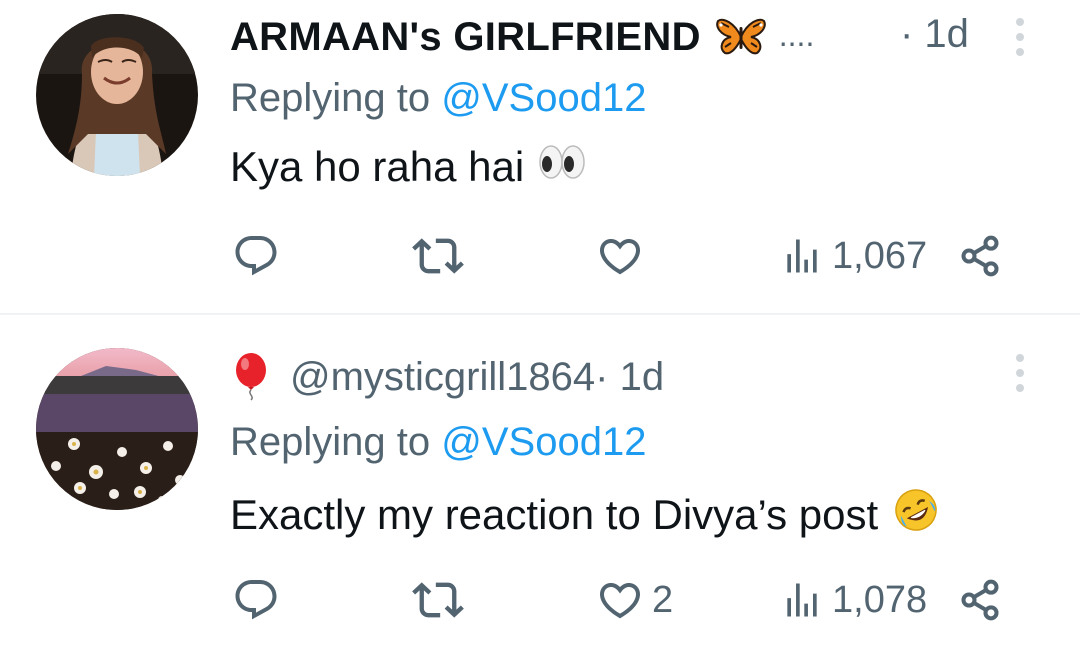 Image resolution: width=1080 pixels, height=654 pixels. What do you see at coordinates (916, 515) in the screenshot?
I see `rofl-icon` at bounding box center [916, 515].